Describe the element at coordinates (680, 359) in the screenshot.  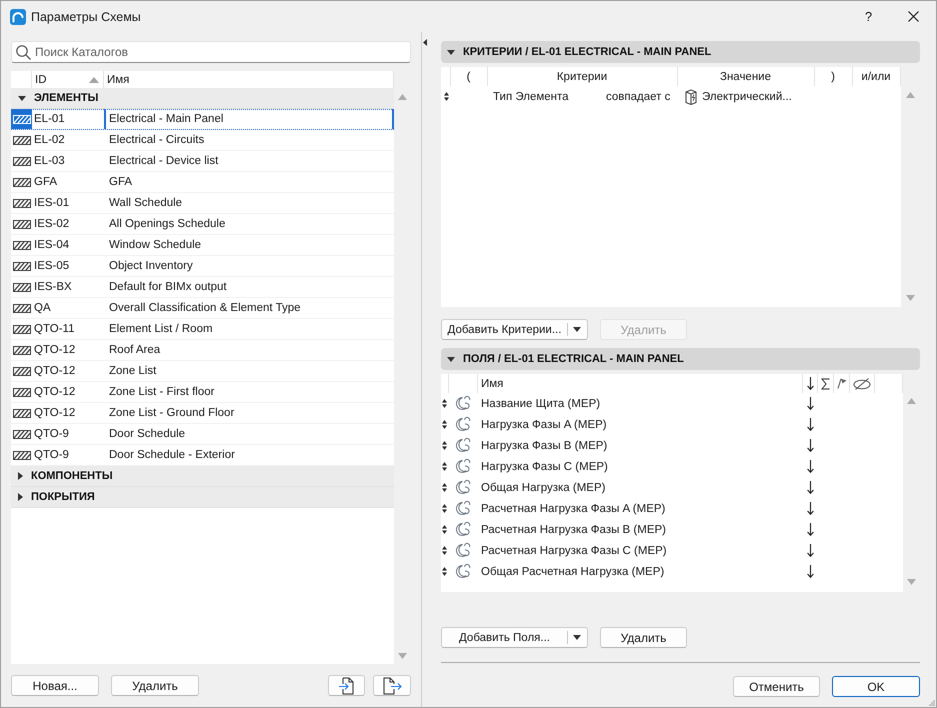
I see `section-header: ПОЛЯ / EL-01 ELECTRICAL - MAIN PANEL` at that location.